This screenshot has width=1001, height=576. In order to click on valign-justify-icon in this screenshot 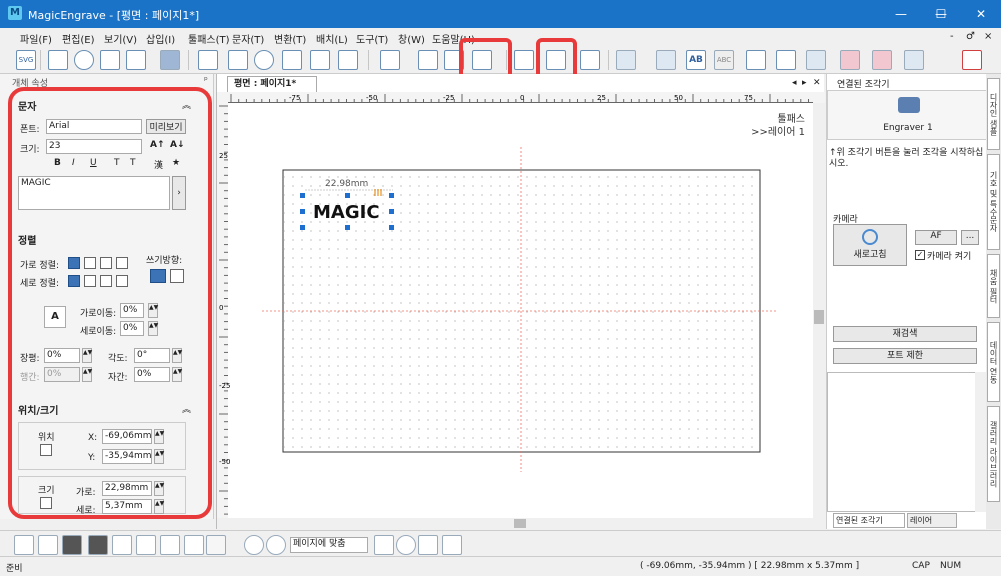, I will do `click(122, 281)`.